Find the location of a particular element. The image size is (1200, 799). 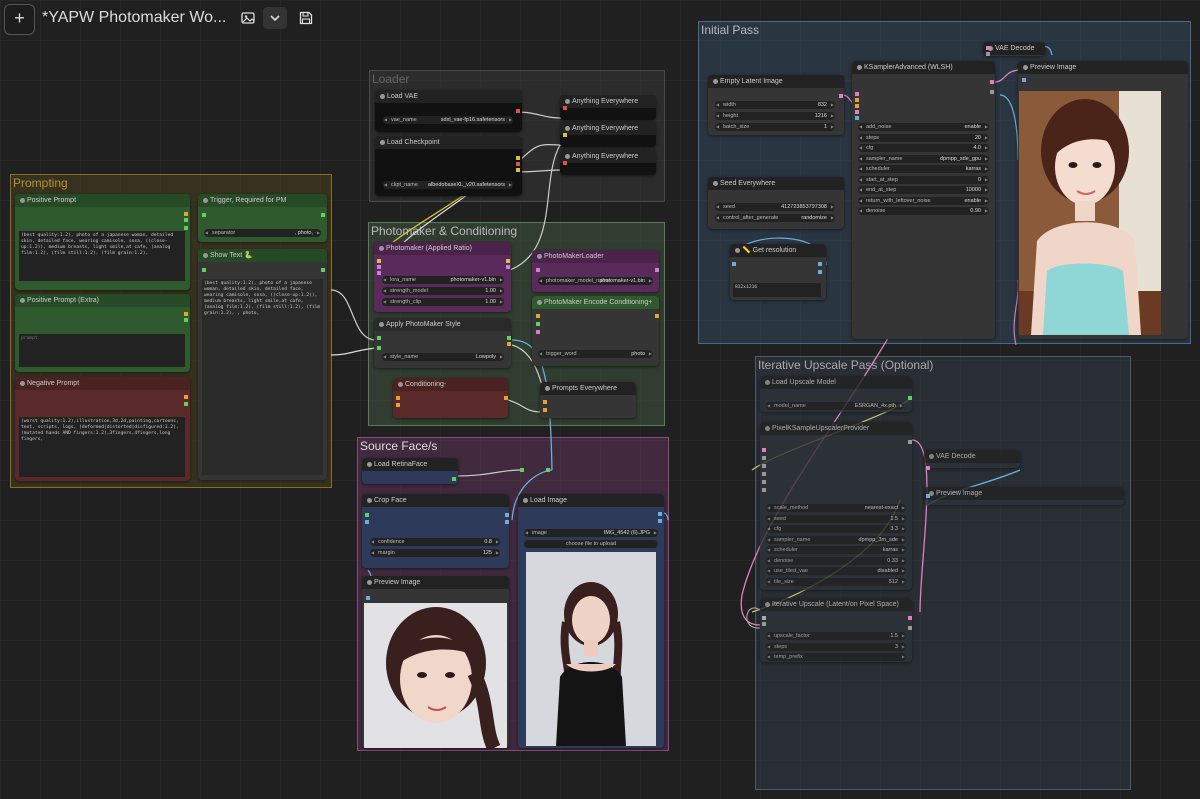

vae-decode-node-upscale: VAE Decode is located at coordinates (972, 459).